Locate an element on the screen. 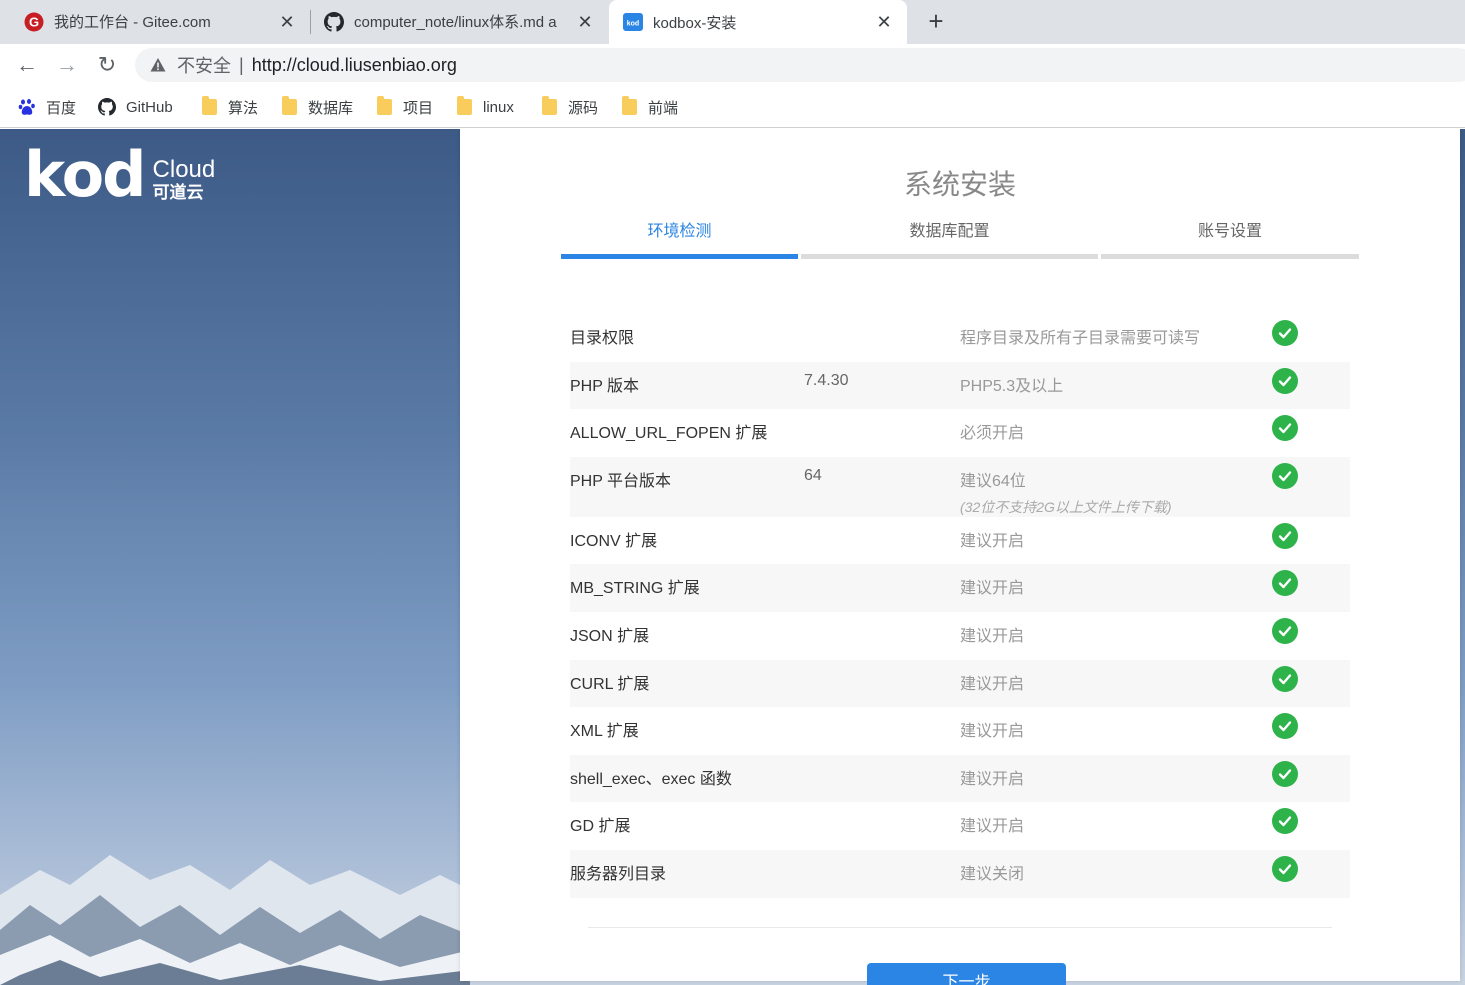 The image size is (1465, 985). next-step-button: 下一步 is located at coordinates (966, 974).